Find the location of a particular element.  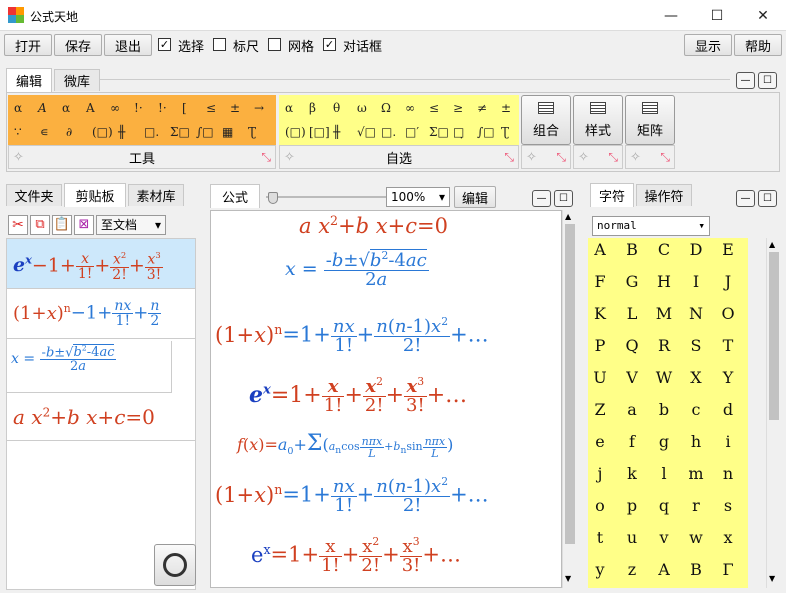

character-cell: k is located at coordinates (632, 473).